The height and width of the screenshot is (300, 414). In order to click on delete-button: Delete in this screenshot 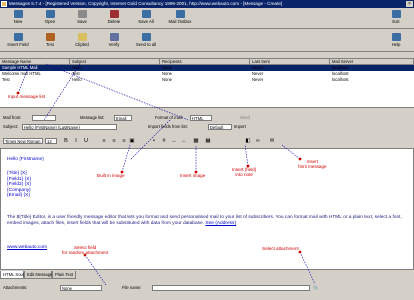, I will do `click(114, 18)`.